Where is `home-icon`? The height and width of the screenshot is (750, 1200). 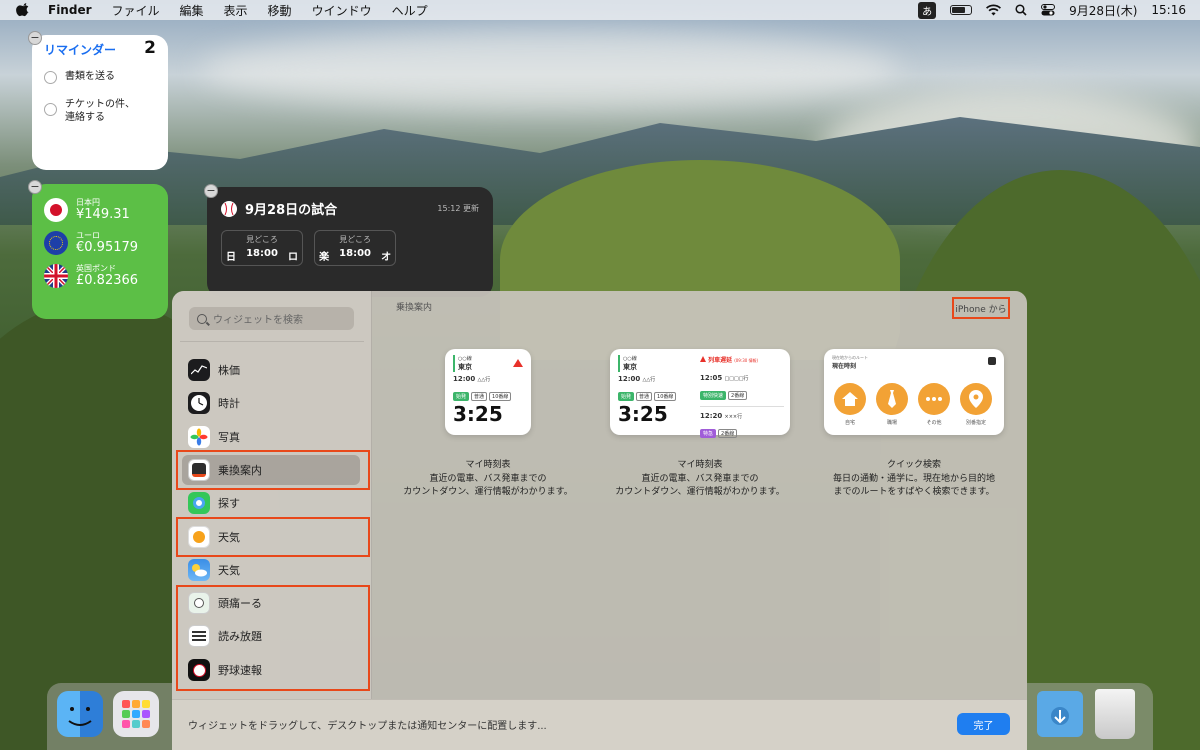
home-icon is located at coordinates (850, 399).